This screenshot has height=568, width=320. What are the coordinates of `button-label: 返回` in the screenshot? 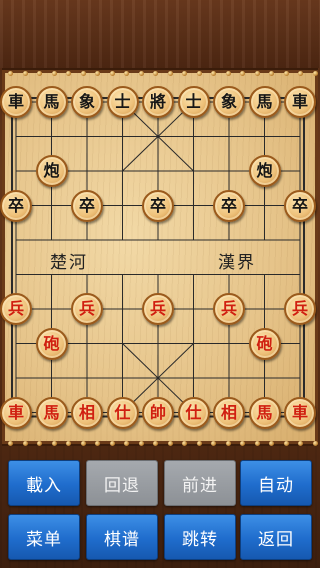 It's located at (276, 539).